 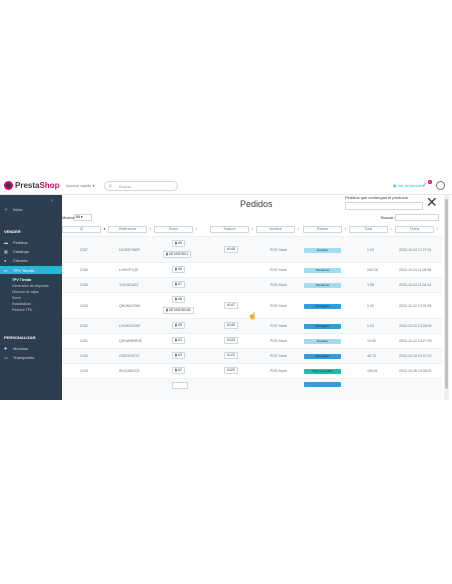 I want to click on store-icon: ▦, so click(x=6, y=251).